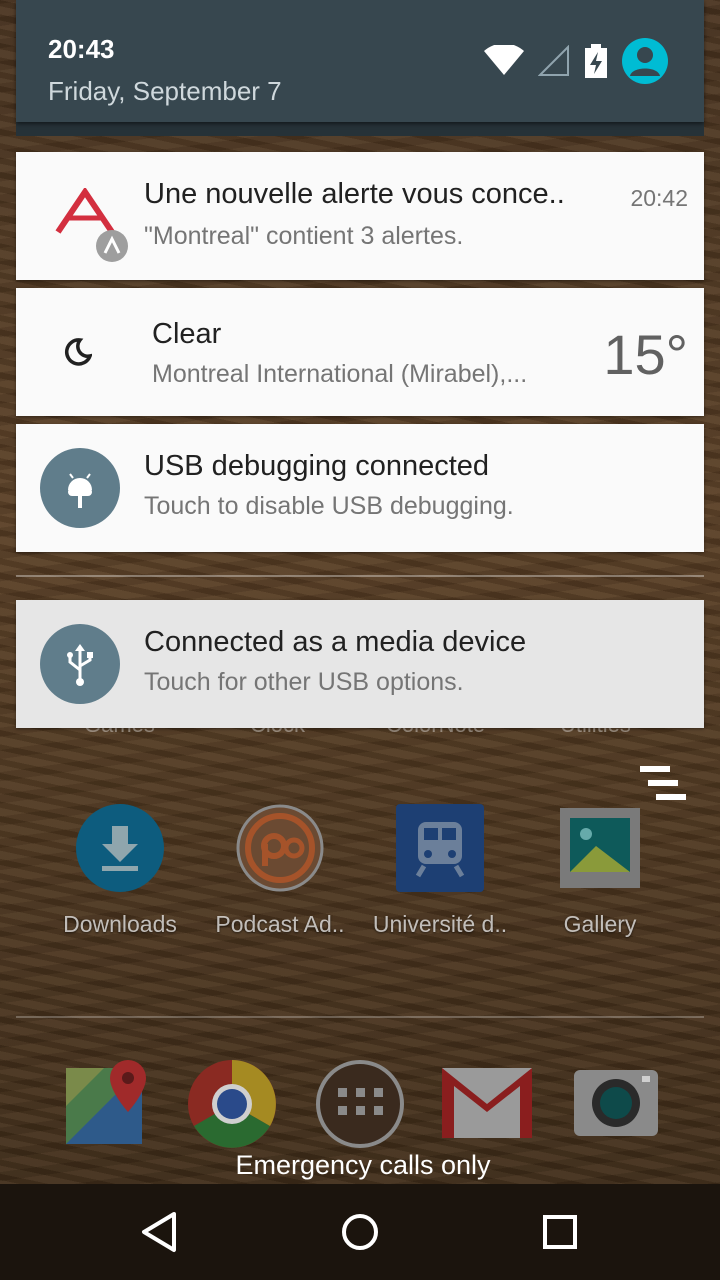  Describe the element at coordinates (487, 1103) in the screenshot. I see `gmail-icon` at that location.